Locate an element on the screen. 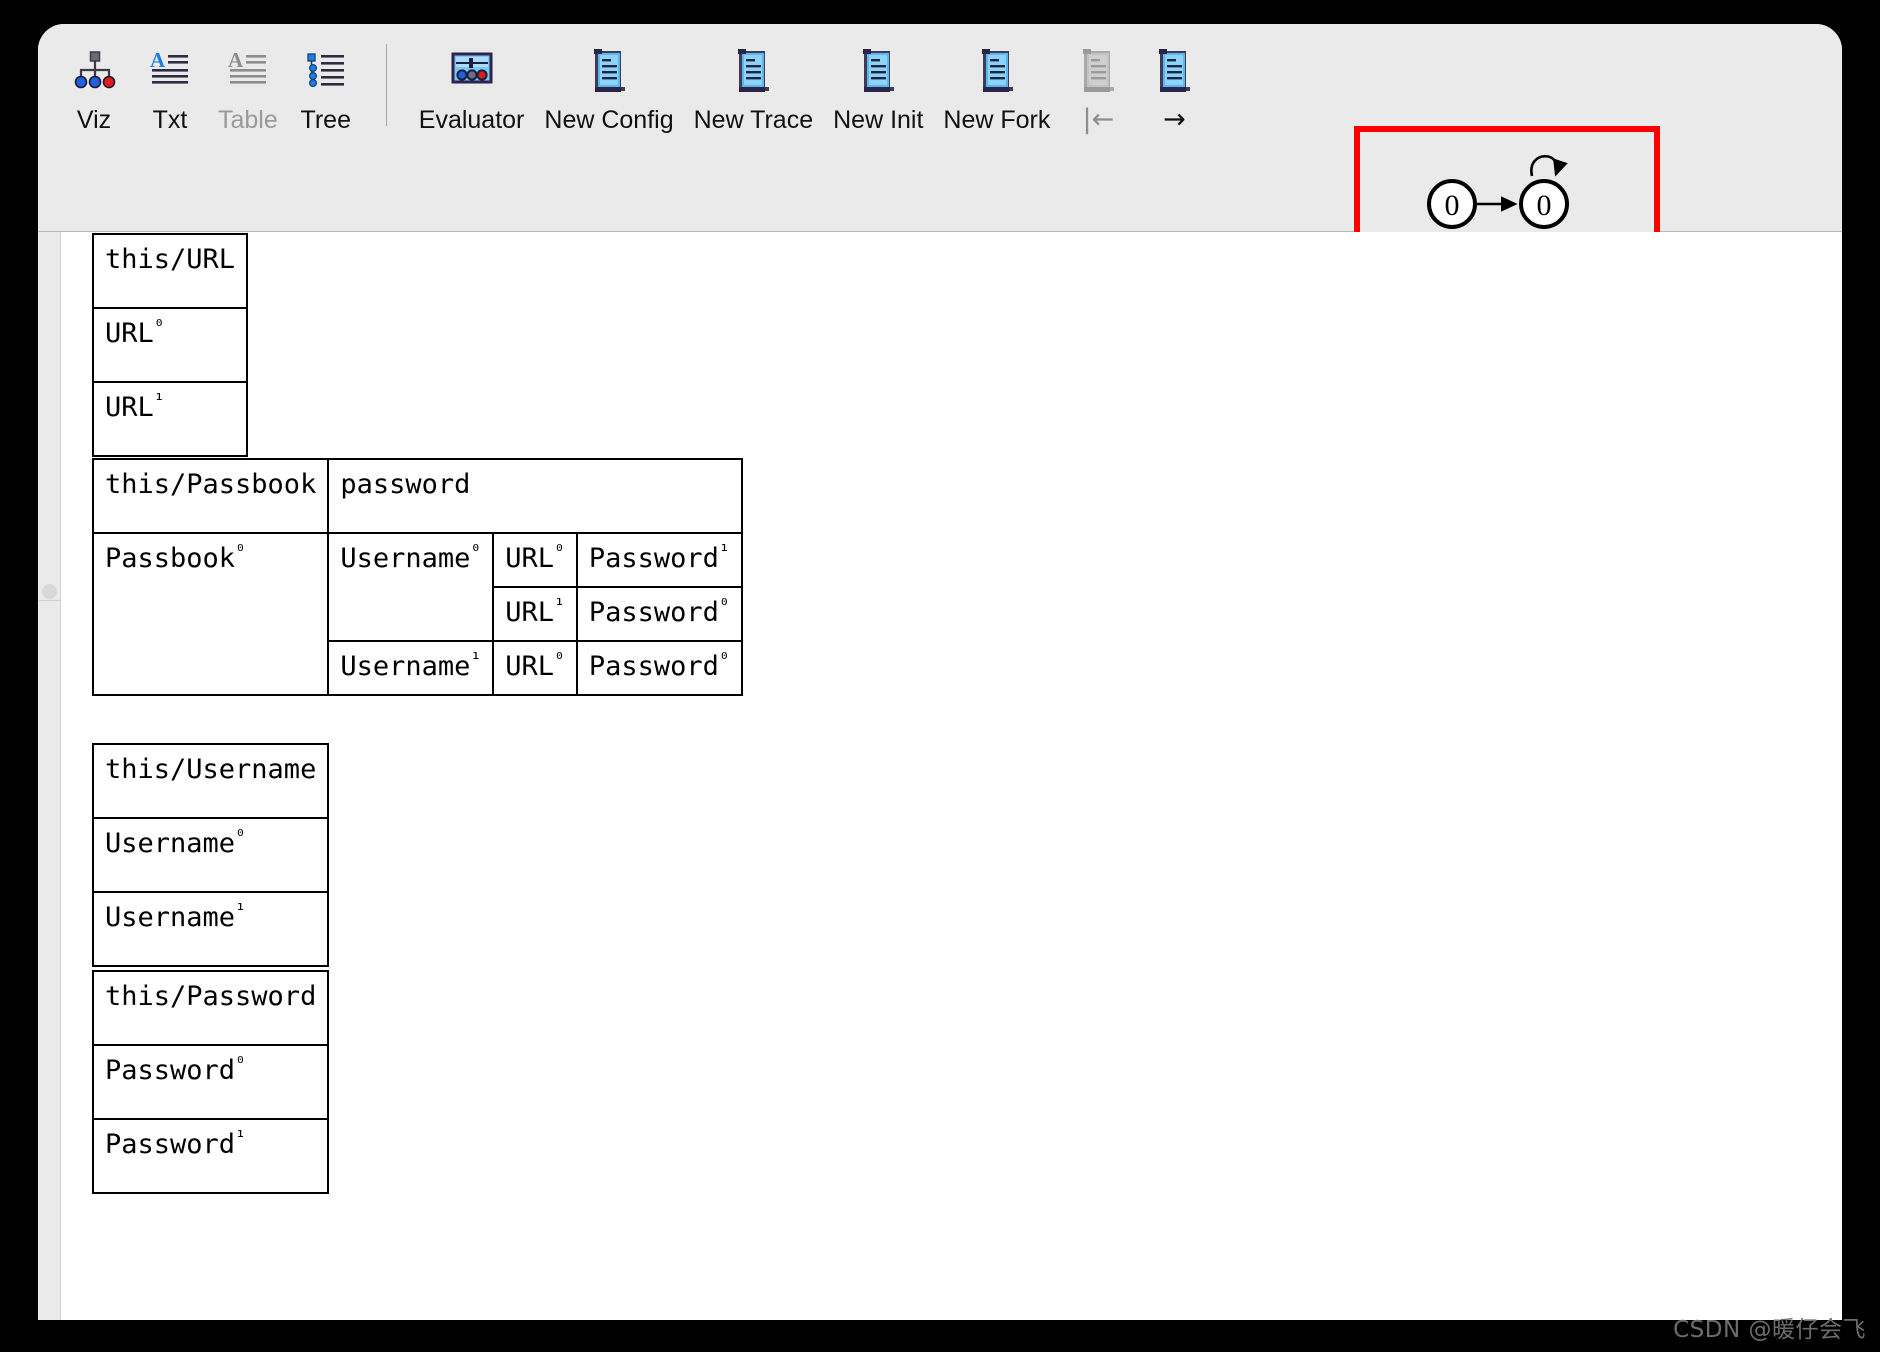 This screenshot has height=1352, width=1880. table-cell-atom: Password¹ is located at coordinates (210, 1156).